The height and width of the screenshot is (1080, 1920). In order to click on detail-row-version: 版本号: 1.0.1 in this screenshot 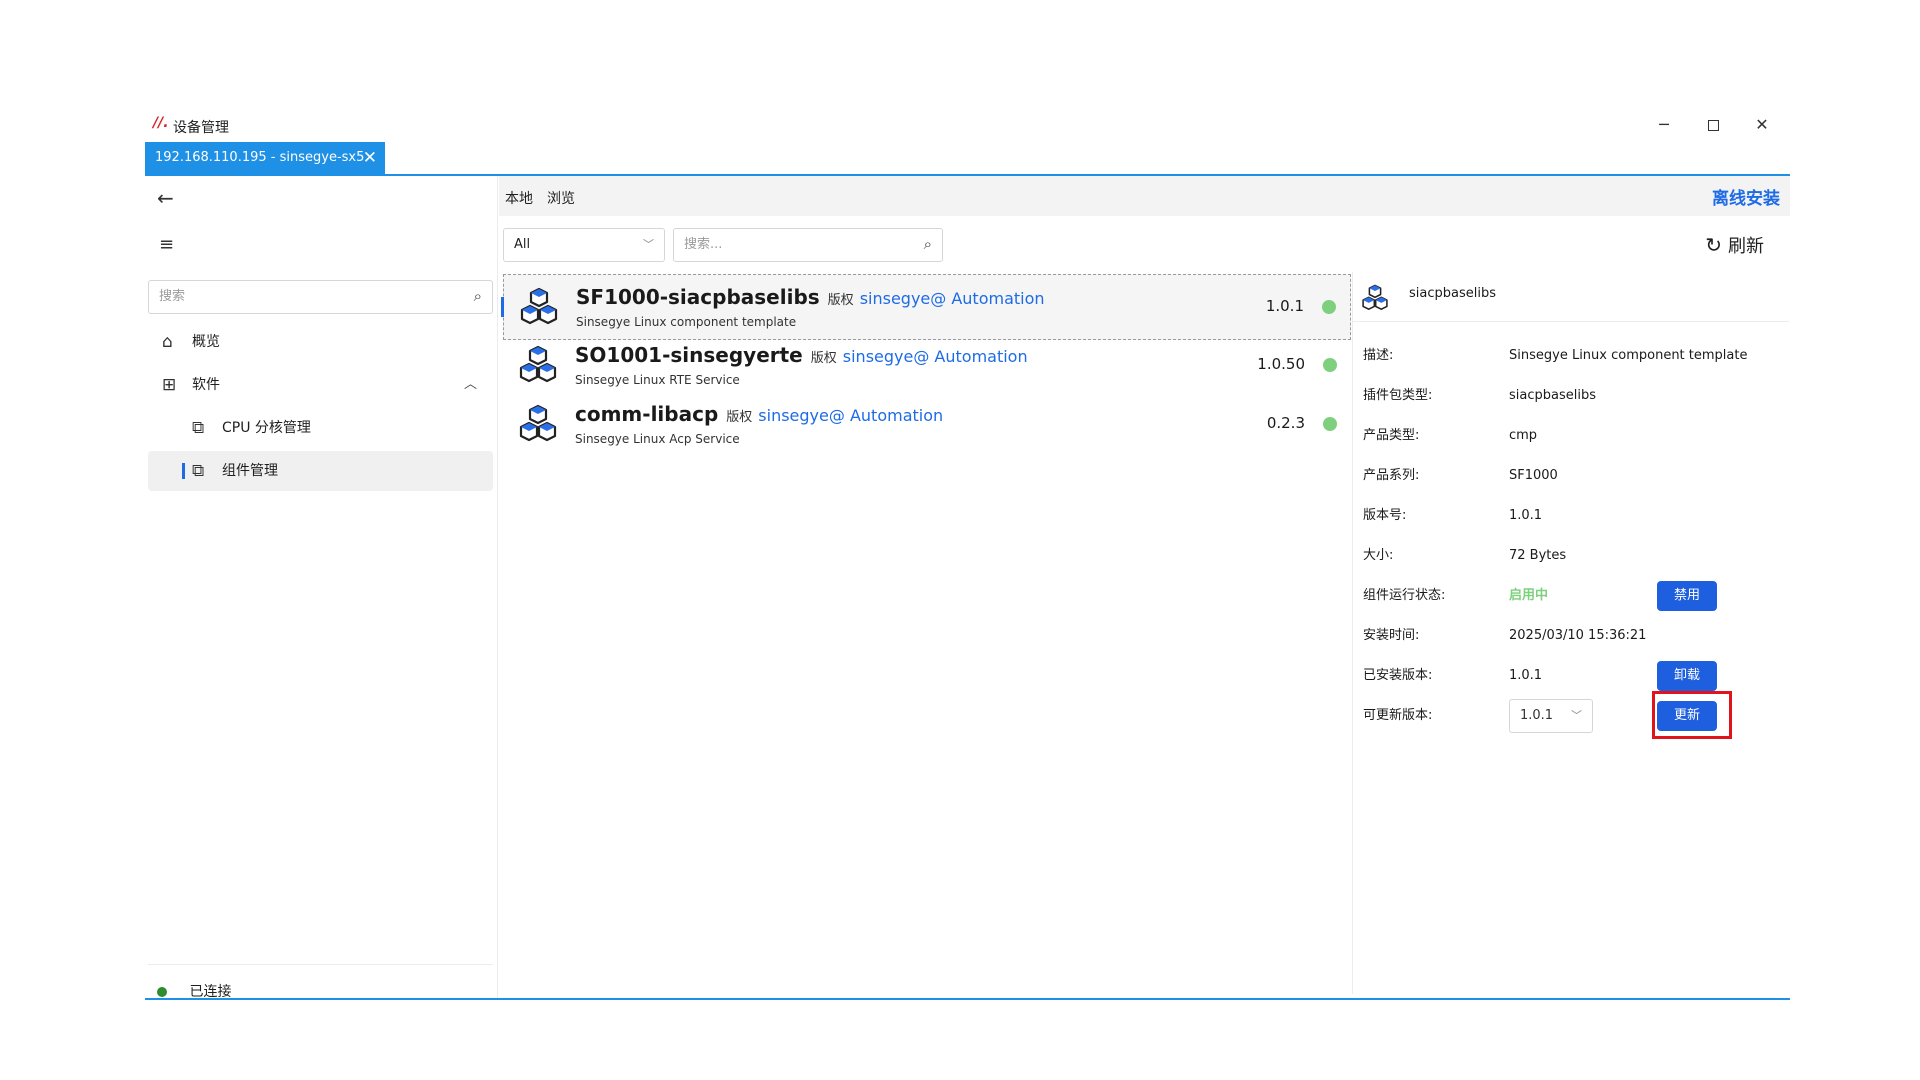, I will do `click(1573, 516)`.